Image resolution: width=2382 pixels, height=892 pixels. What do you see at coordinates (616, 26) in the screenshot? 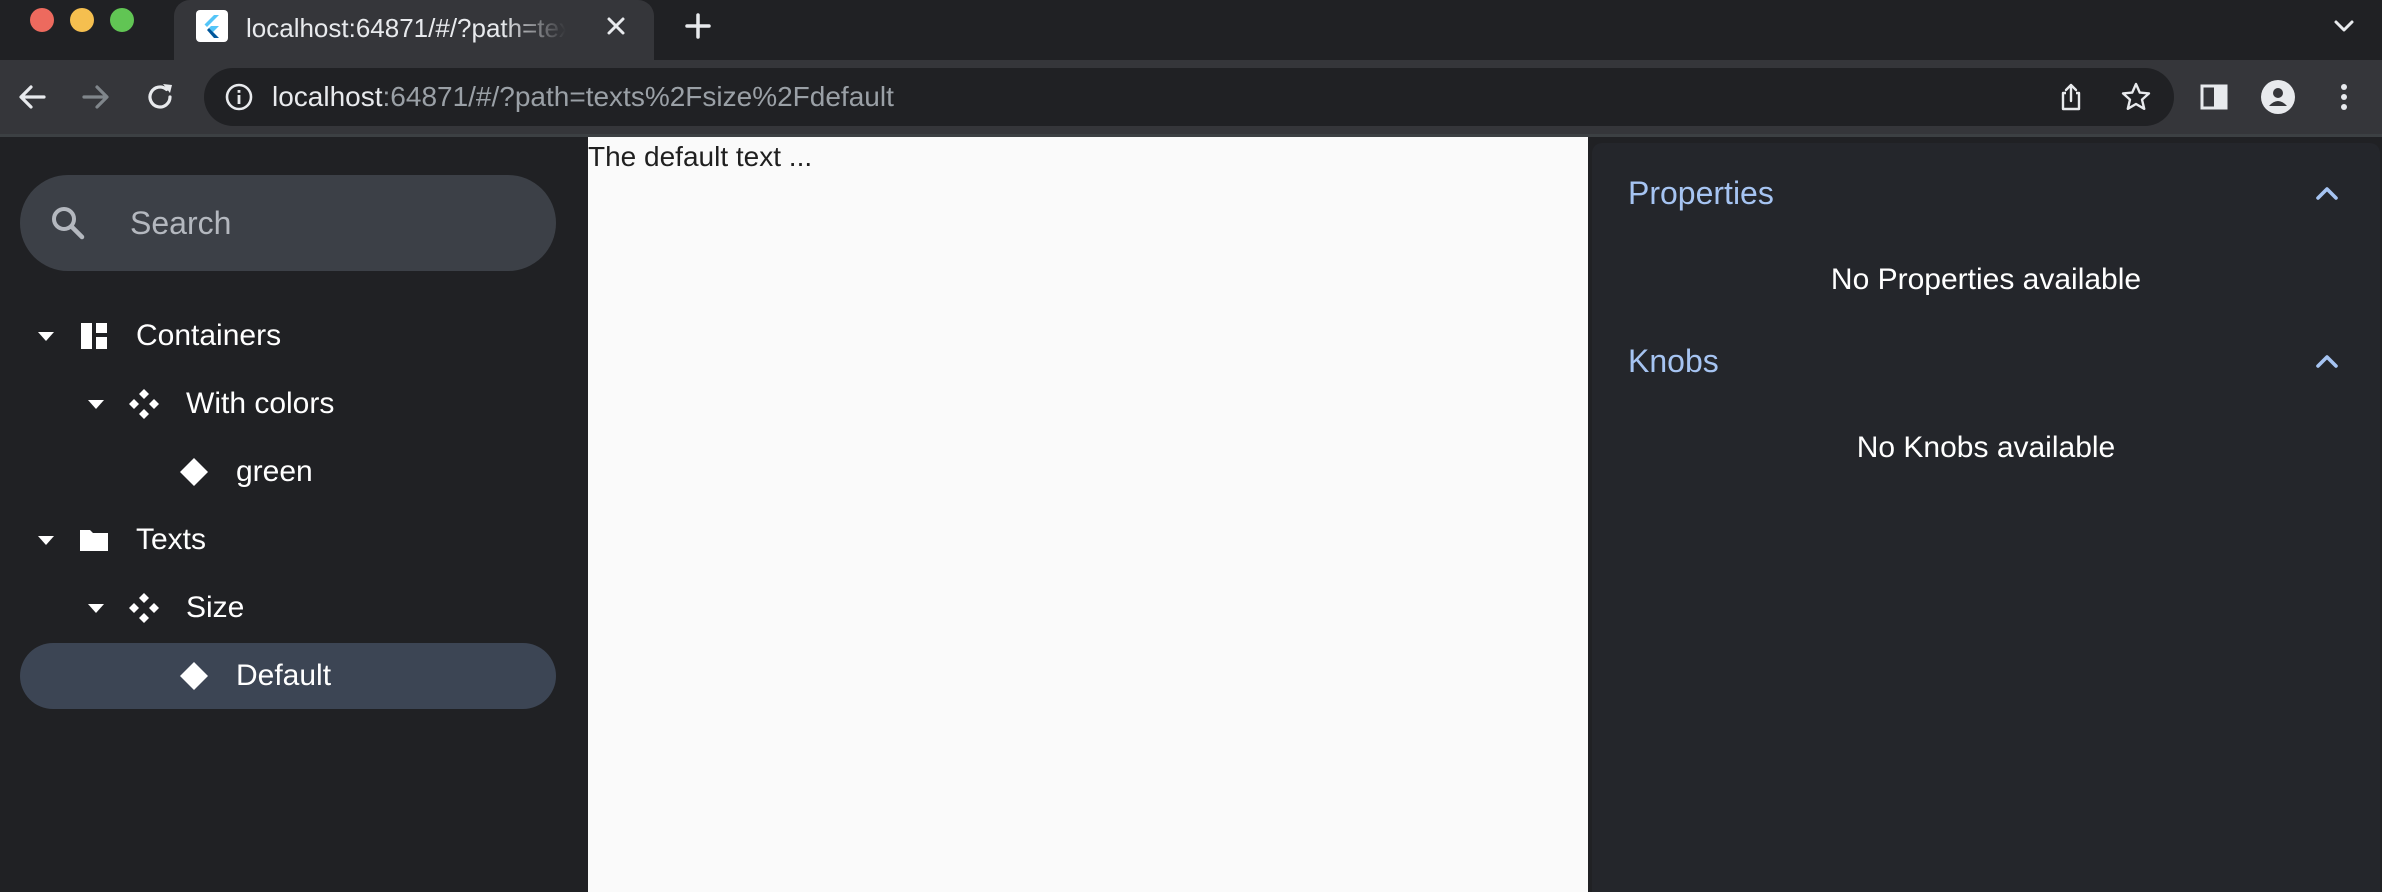
I see `close-tab-icon` at bounding box center [616, 26].